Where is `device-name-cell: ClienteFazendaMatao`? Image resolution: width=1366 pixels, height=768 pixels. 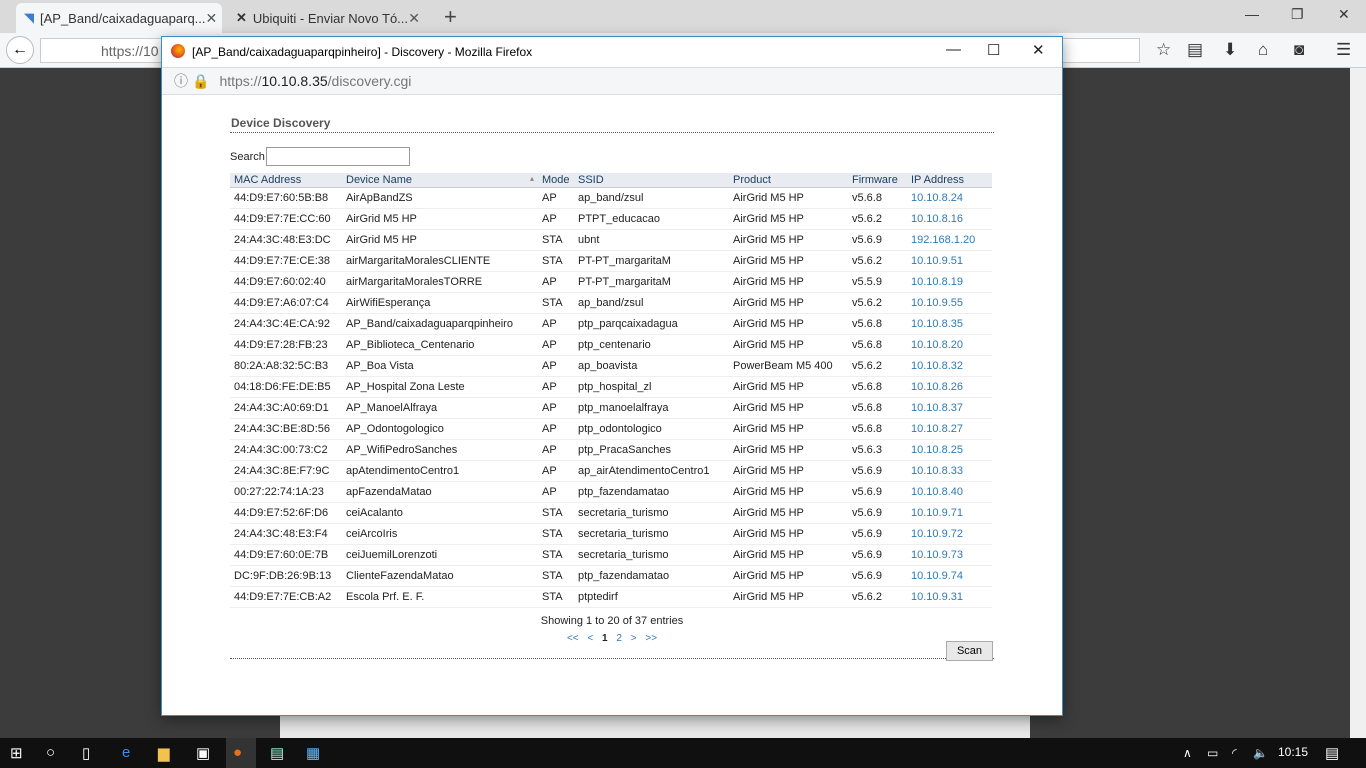
device-name-cell: ClienteFazendaMatao is located at coordinates (440, 576).